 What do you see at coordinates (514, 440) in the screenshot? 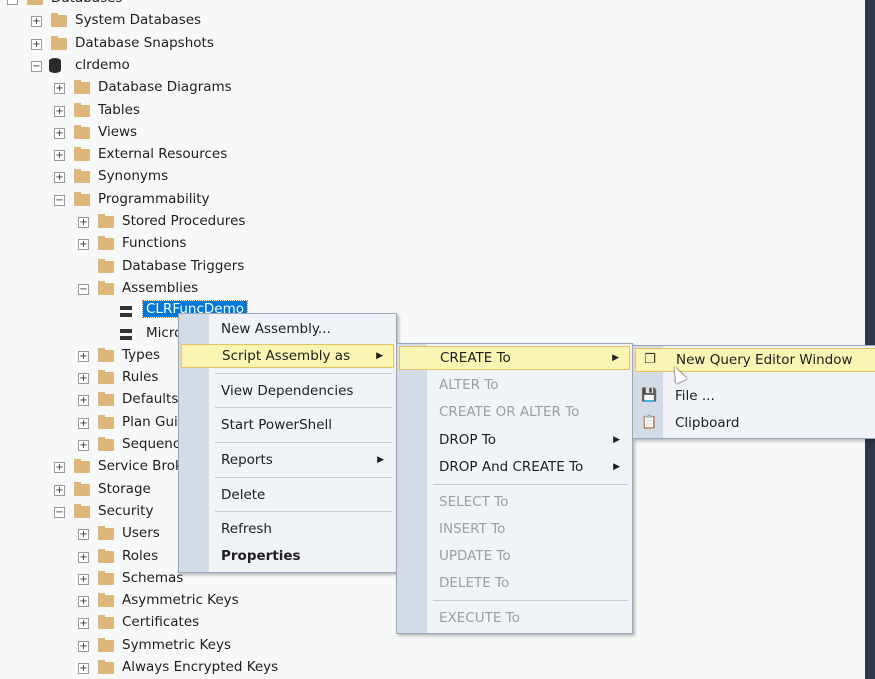
I see `menu-item-drop-to: DROP To ▶` at bounding box center [514, 440].